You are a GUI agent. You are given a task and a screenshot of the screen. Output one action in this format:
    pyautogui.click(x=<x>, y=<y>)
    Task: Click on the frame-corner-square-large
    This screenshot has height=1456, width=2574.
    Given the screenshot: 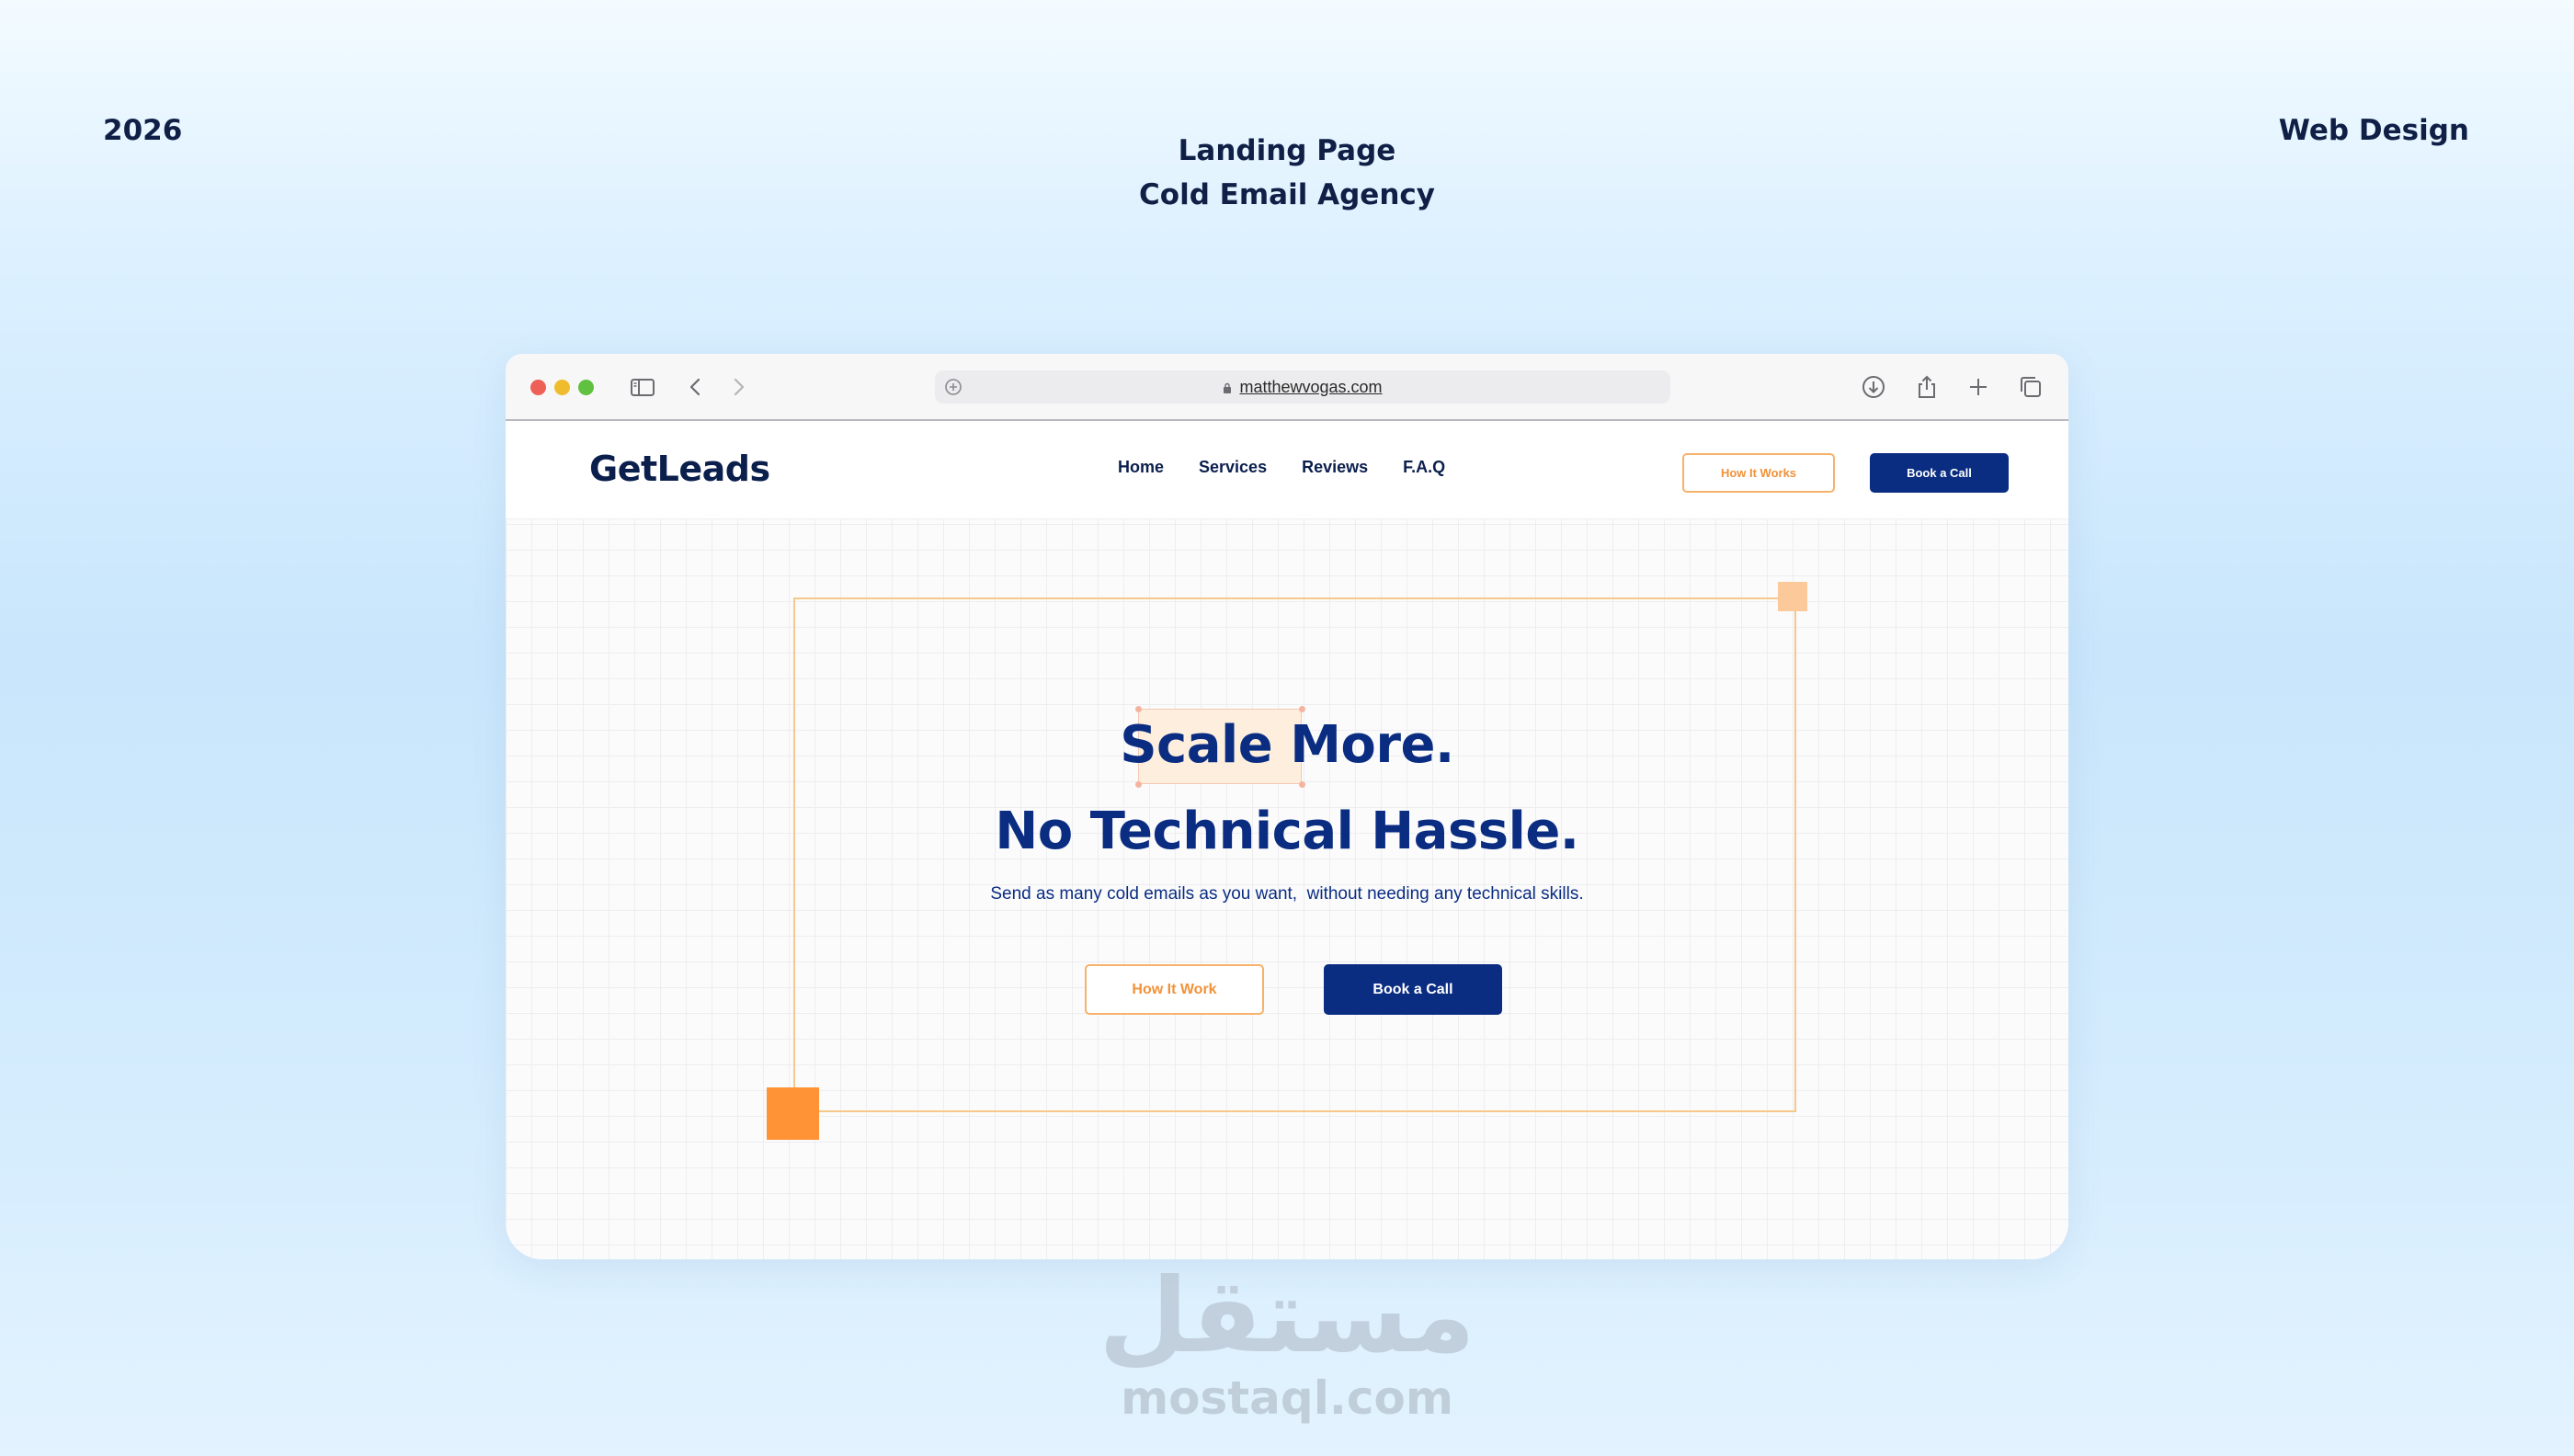 What is the action you would take?
    pyautogui.click(x=793, y=1113)
    